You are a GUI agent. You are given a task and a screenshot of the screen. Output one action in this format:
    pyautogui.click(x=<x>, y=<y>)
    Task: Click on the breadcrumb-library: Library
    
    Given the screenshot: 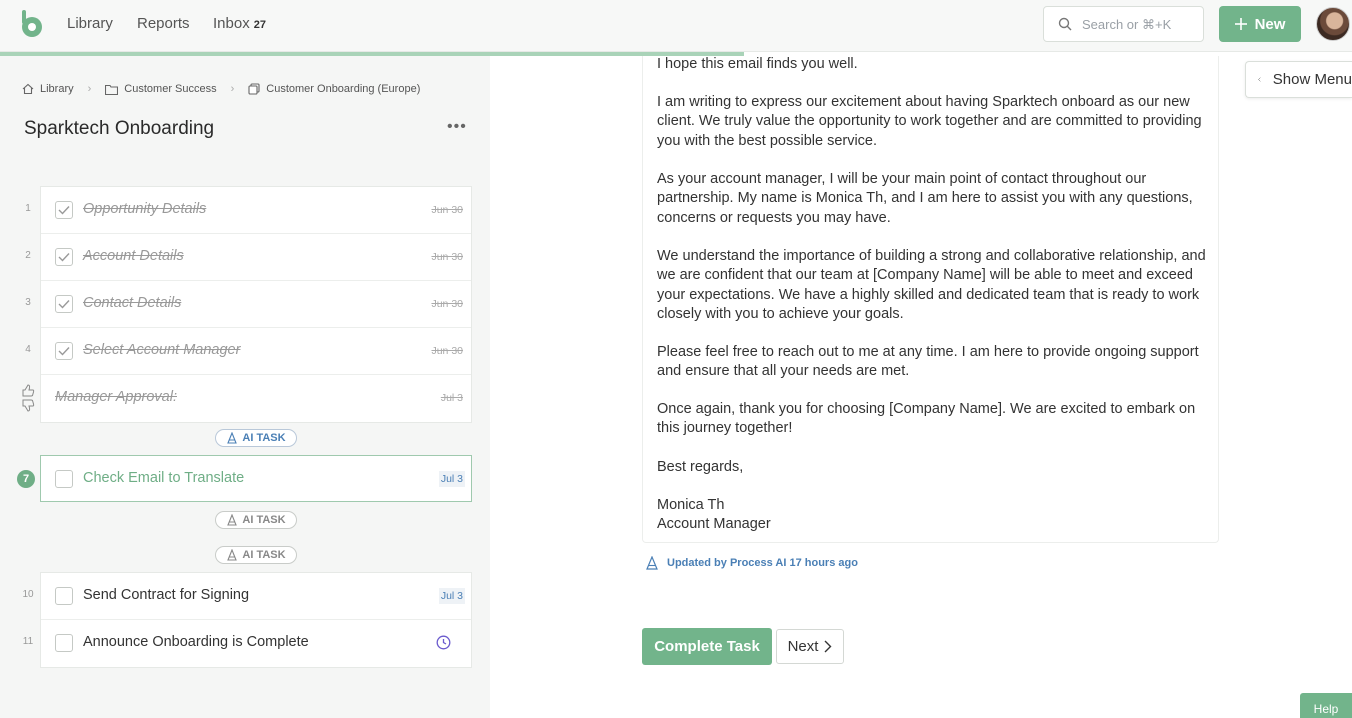 What is the action you would take?
    pyautogui.click(x=57, y=89)
    